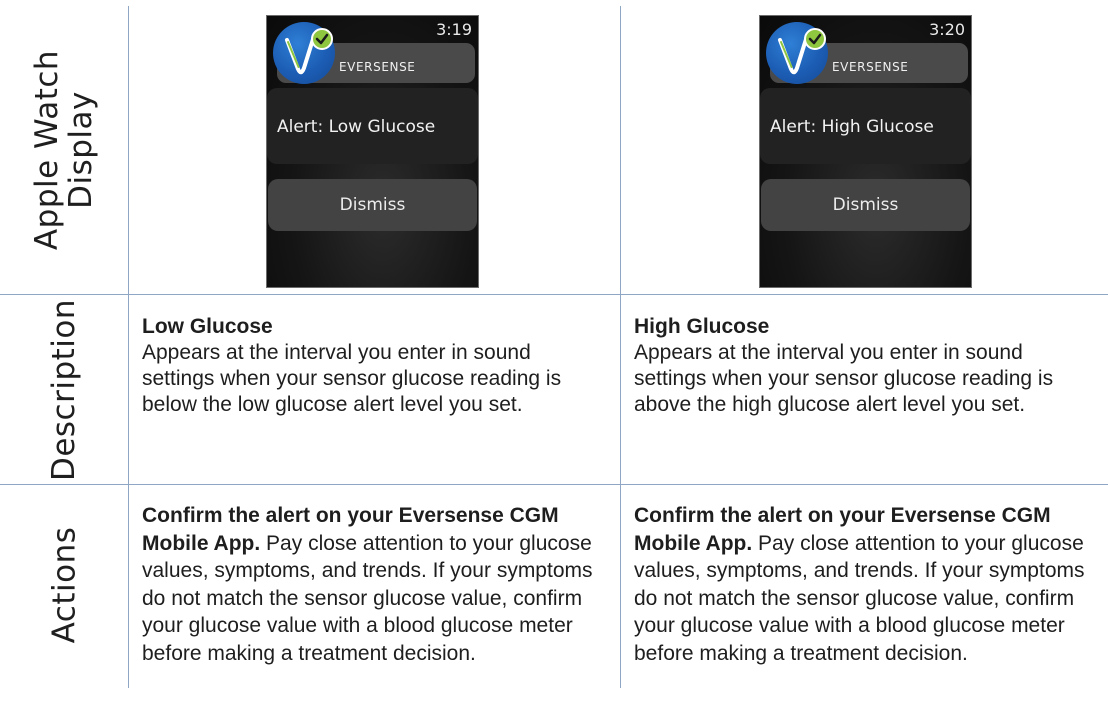  Describe the element at coordinates (620, 347) in the screenshot. I see `column-divider-middle` at that location.